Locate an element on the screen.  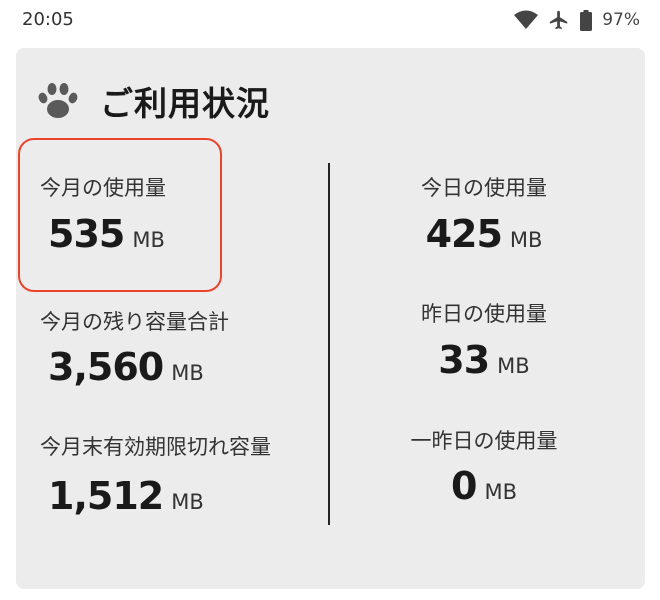
paw-icon is located at coordinates (58, 100).